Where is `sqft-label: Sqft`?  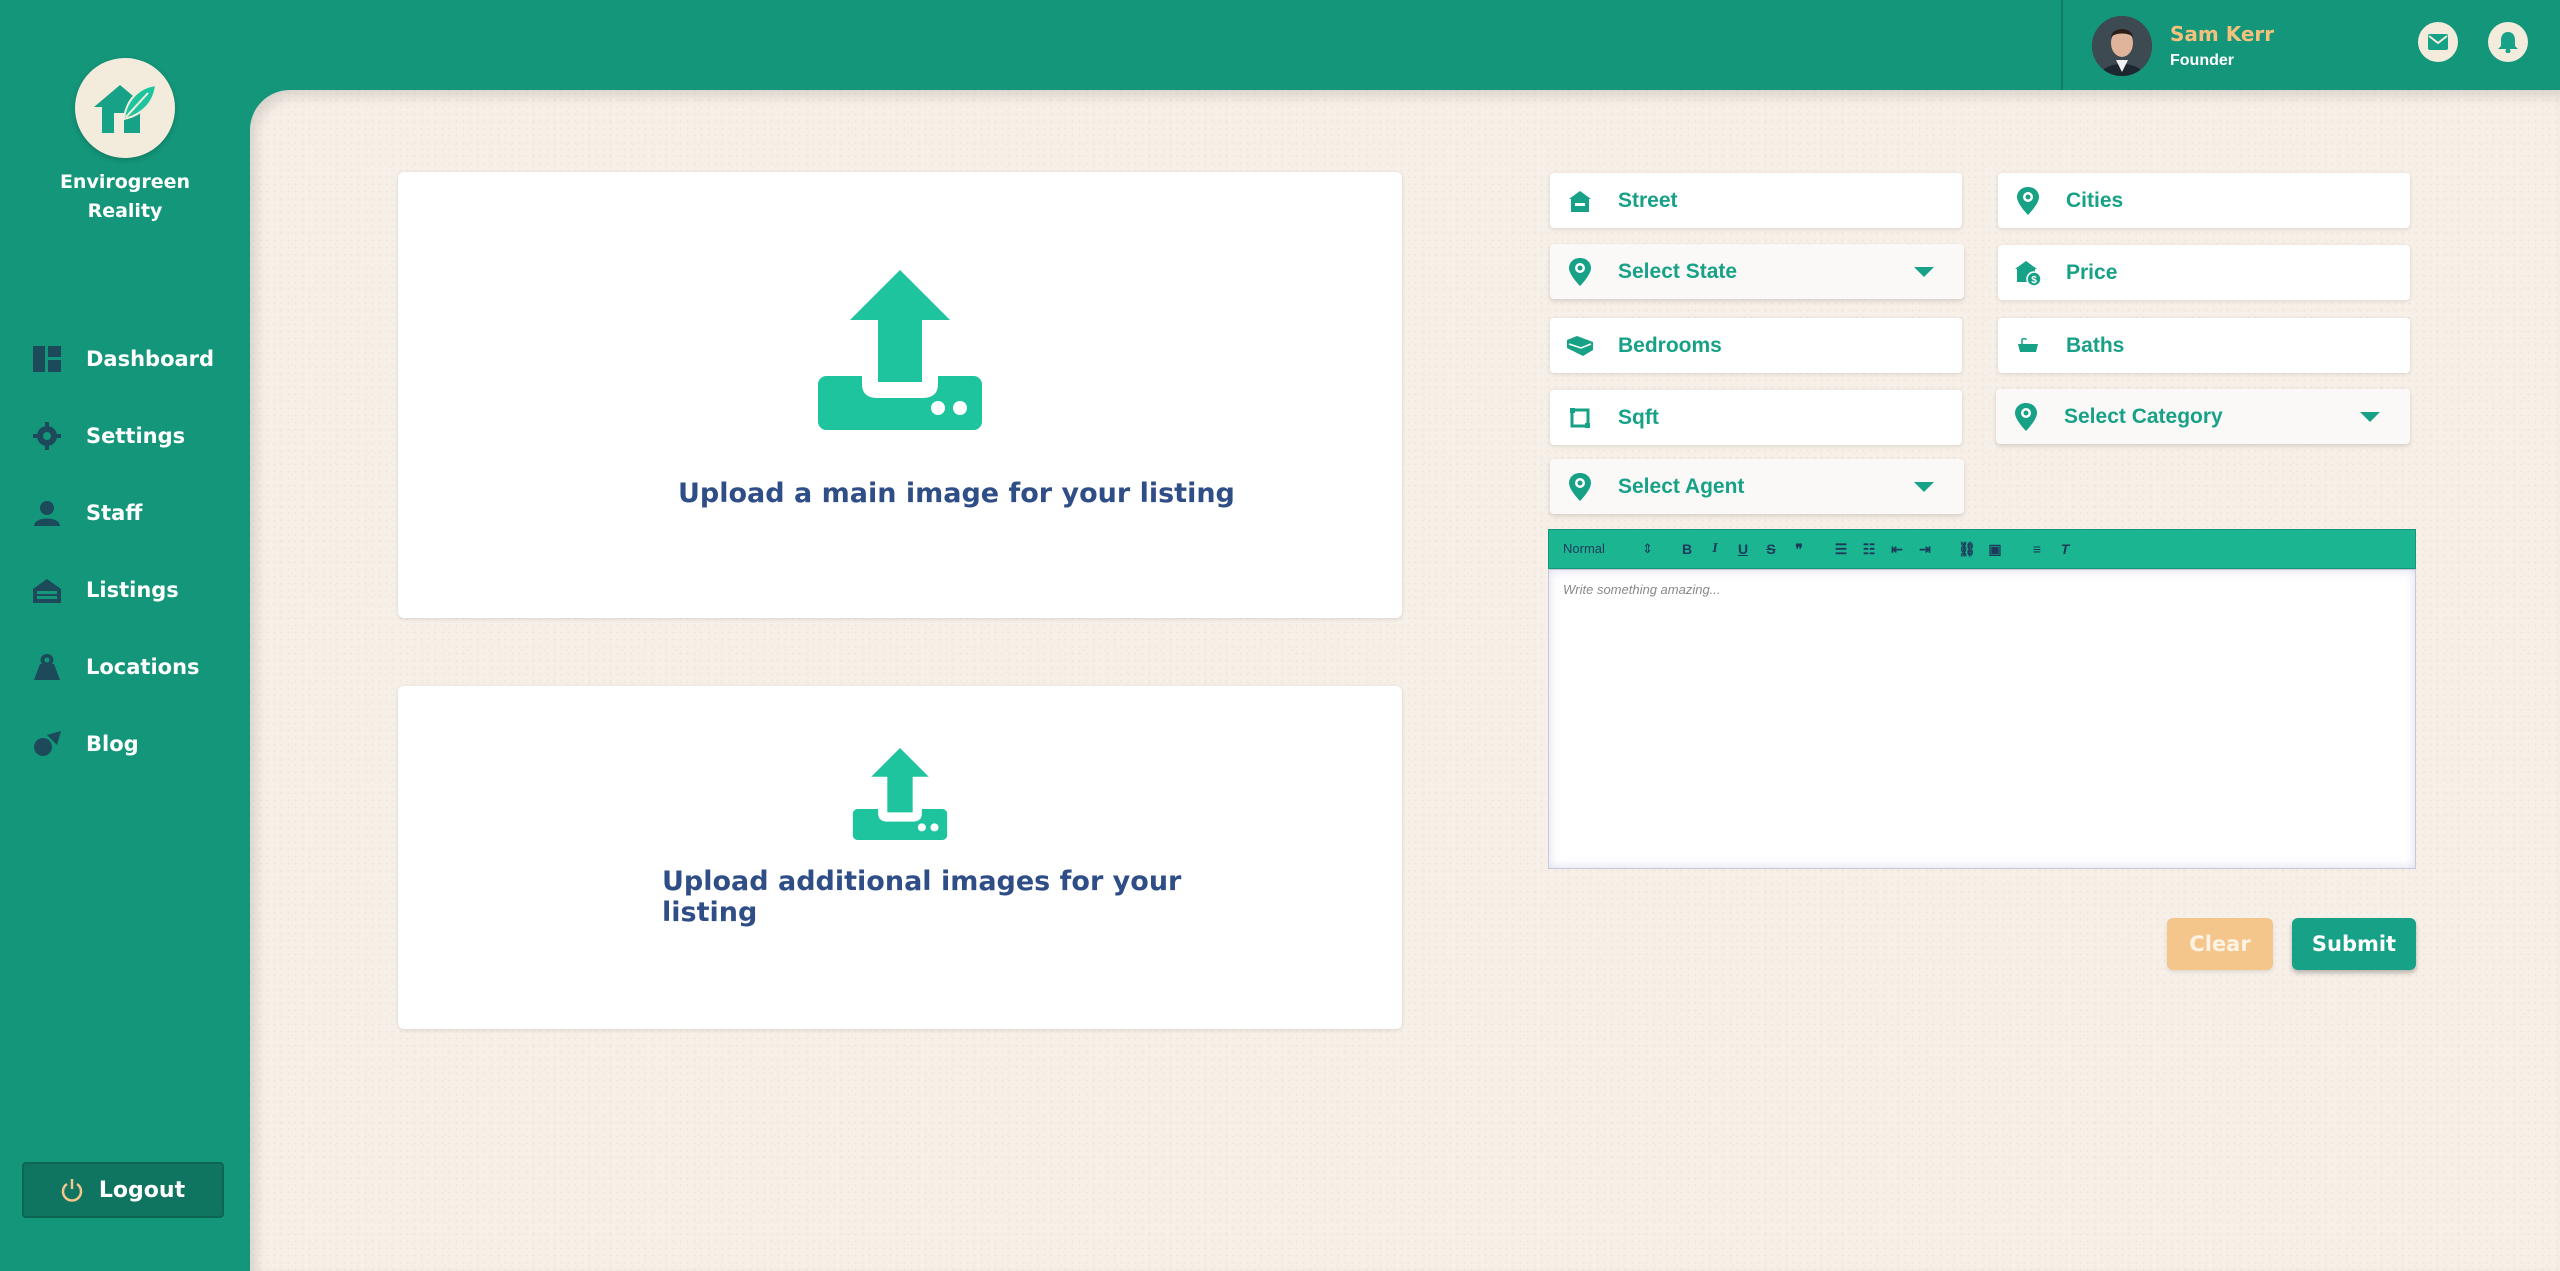 sqft-label: Sqft is located at coordinates (1638, 417).